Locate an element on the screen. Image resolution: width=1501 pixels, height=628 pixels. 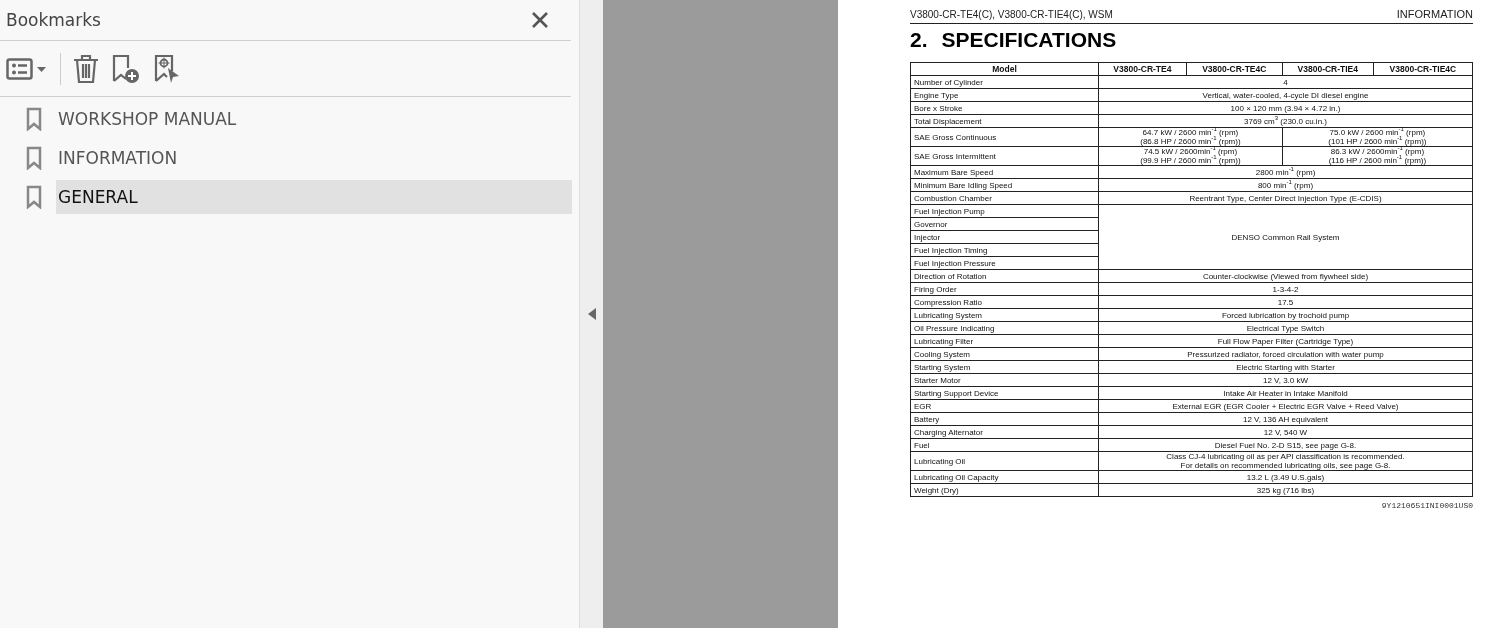
table-cell: Forced lubrication by trochoid pump is located at coordinates (1285, 315).